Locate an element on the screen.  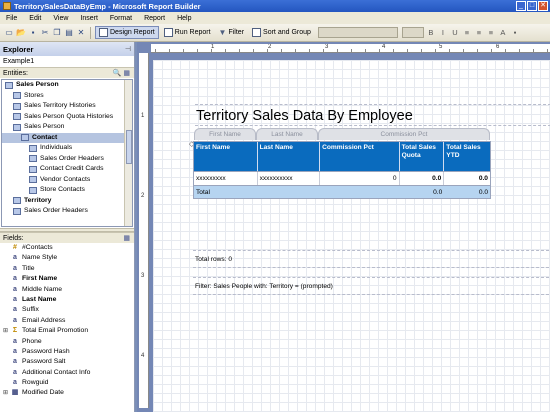
save-icon: ▪ is located at coordinates (33, 33).